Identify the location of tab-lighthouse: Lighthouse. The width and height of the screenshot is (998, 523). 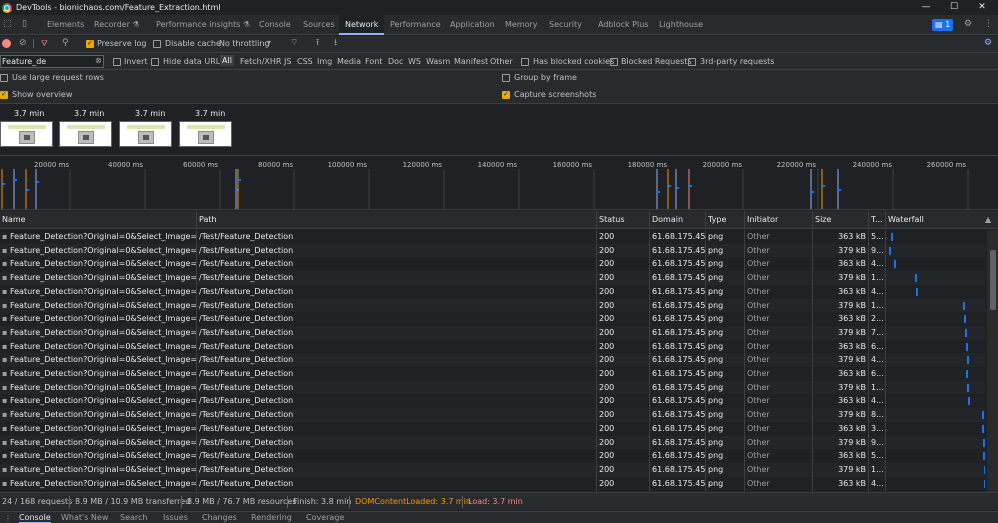
(681, 25).